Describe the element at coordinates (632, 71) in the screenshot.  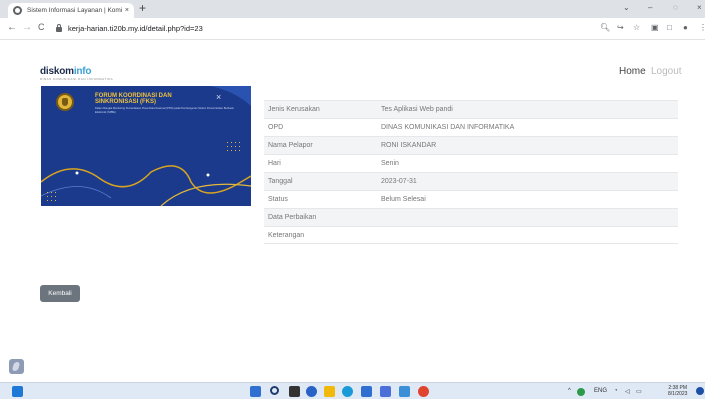
I see `nav-home-link: Home` at that location.